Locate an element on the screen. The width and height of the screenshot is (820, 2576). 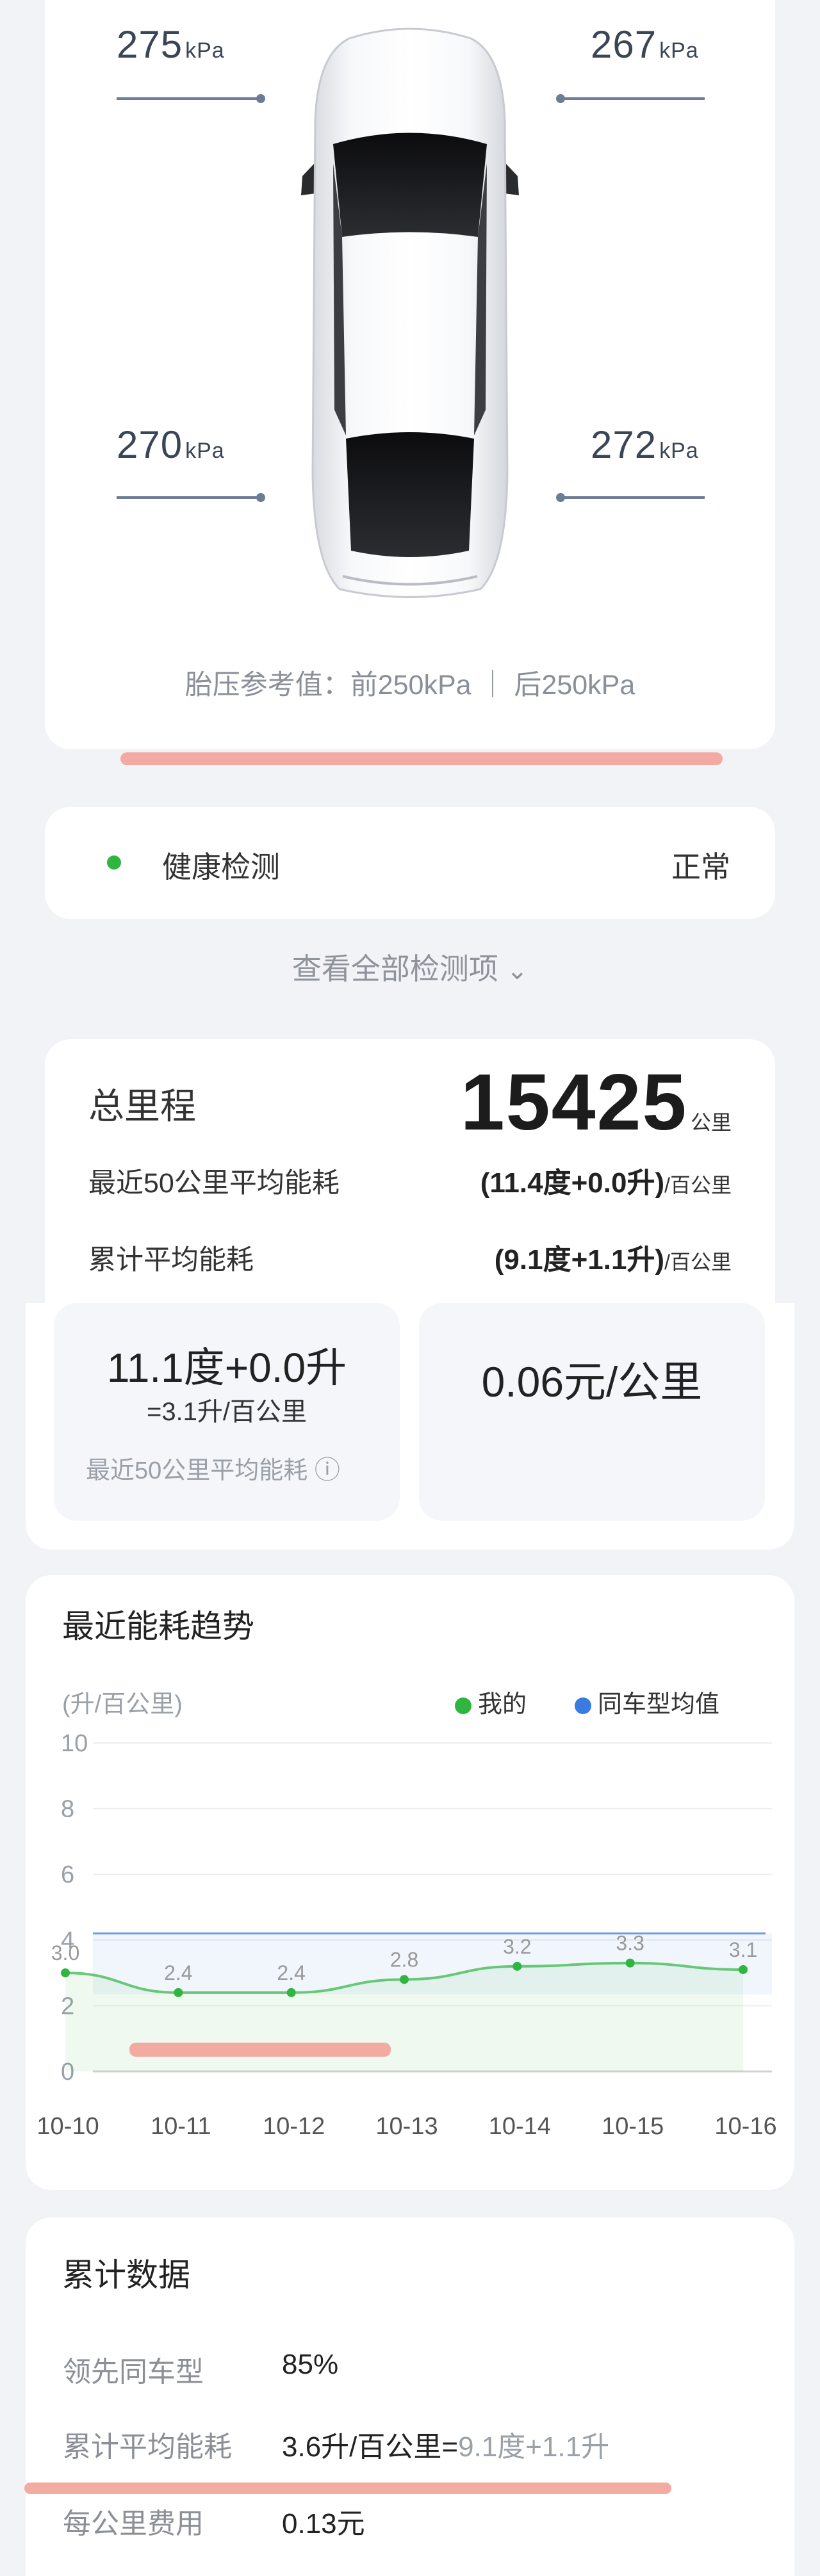
x-tick-label: 10-16 is located at coordinates (745, 2126).